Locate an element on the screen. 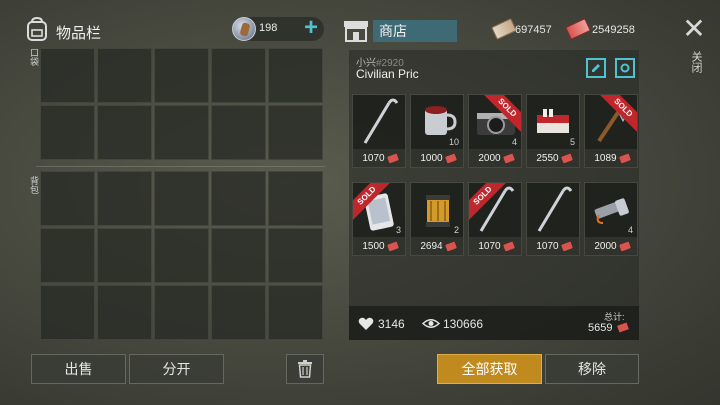 This screenshot has height=405, width=720. shop-name: Civilian Pric is located at coordinates (387, 74).